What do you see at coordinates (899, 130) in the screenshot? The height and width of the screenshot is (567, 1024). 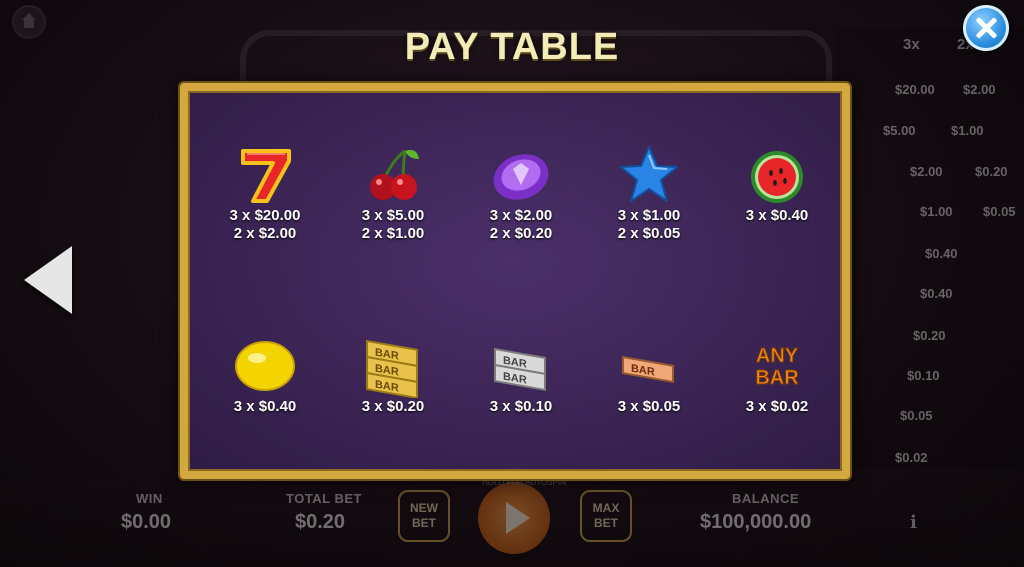 I see `side-value-3x: $5.00` at bounding box center [899, 130].